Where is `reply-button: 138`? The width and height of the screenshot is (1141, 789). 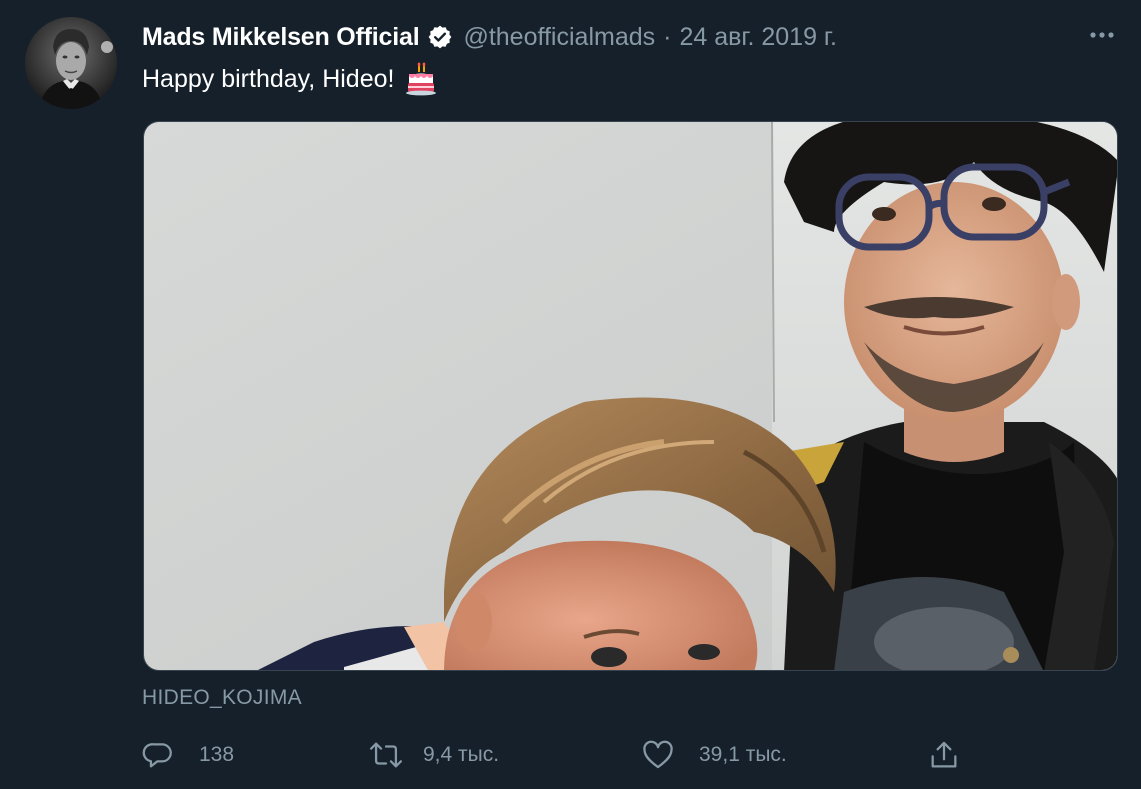 reply-button: 138 is located at coordinates (187, 755).